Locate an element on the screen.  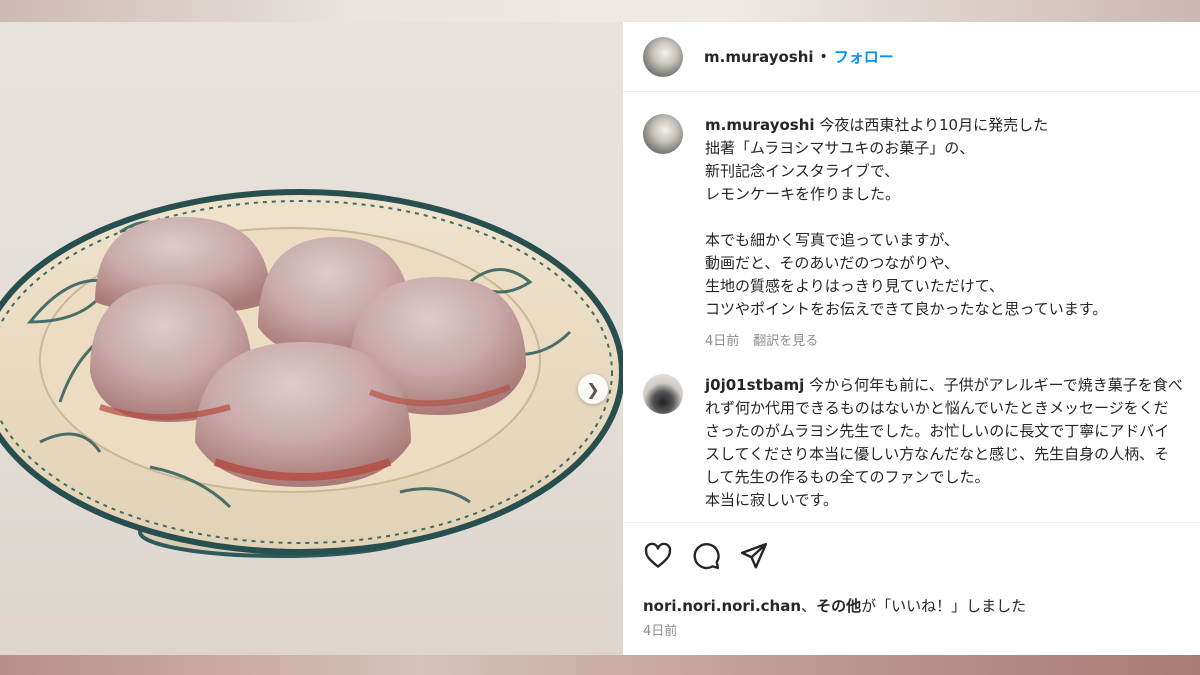
comment-username: j0j01stbamj is located at coordinates (754, 385).